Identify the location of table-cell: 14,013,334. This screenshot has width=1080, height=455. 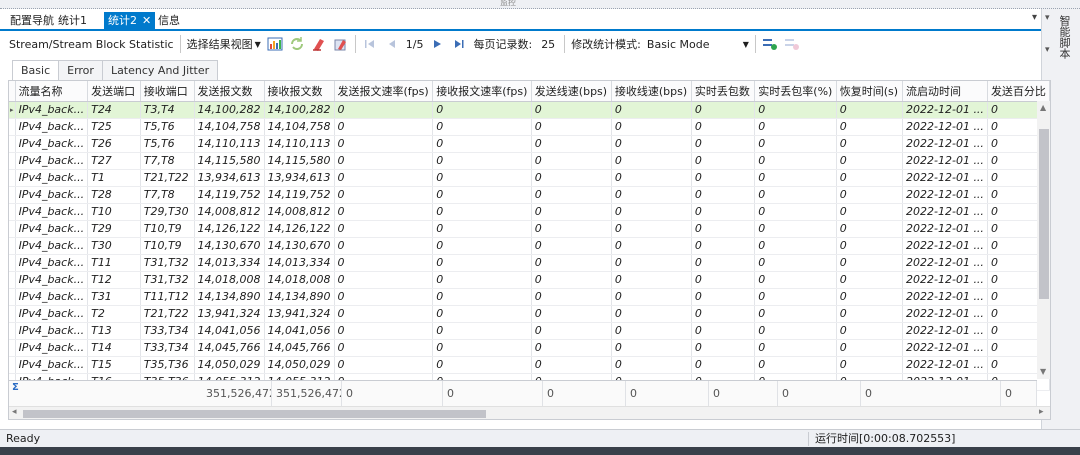
(299, 263).